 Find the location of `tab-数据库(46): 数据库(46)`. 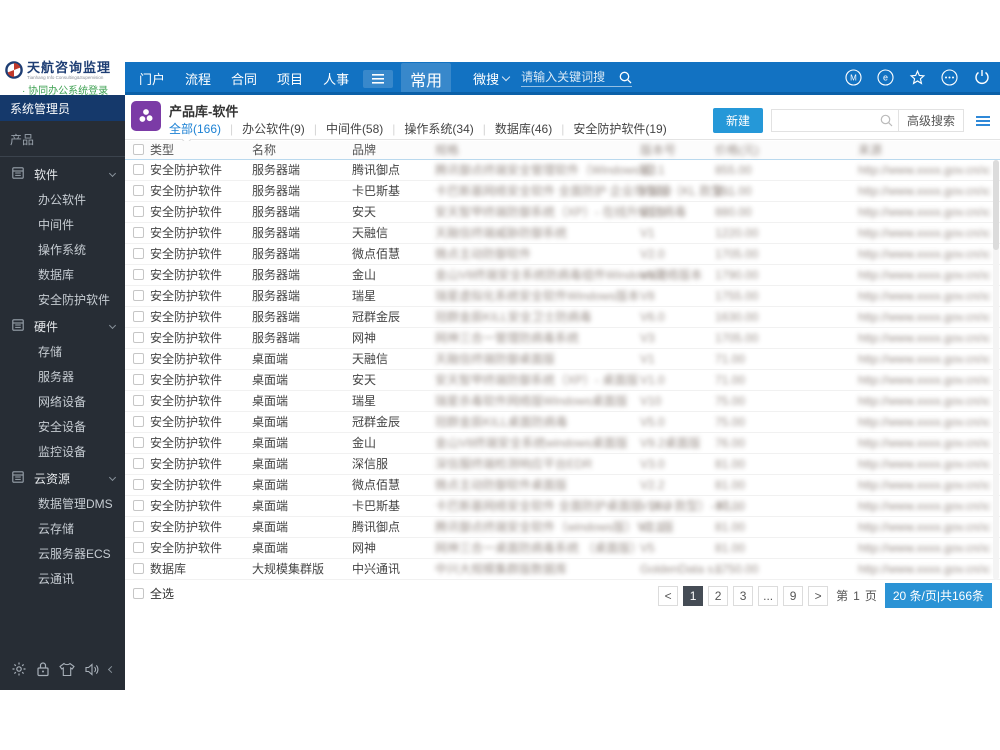

tab-数据库(46): 数据库(46) is located at coordinates (523, 128).